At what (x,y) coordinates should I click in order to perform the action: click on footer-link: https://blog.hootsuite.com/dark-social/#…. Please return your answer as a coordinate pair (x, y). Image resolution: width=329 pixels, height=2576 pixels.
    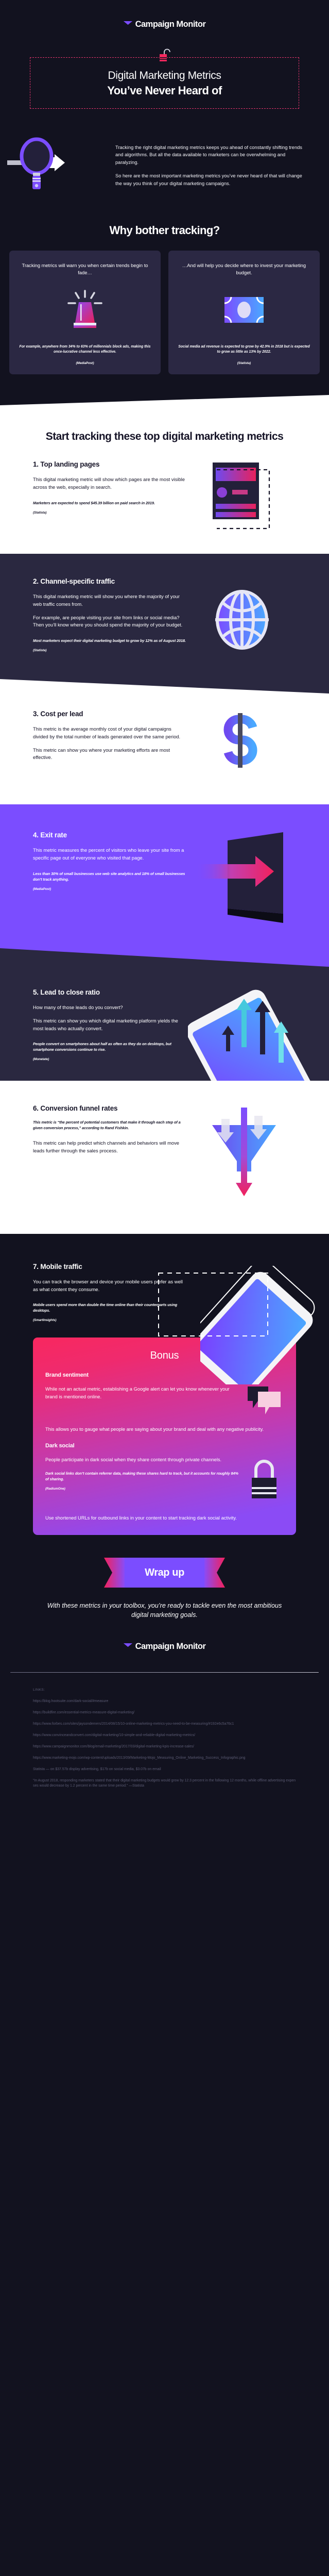
    Looking at the image, I should click on (164, 1702).